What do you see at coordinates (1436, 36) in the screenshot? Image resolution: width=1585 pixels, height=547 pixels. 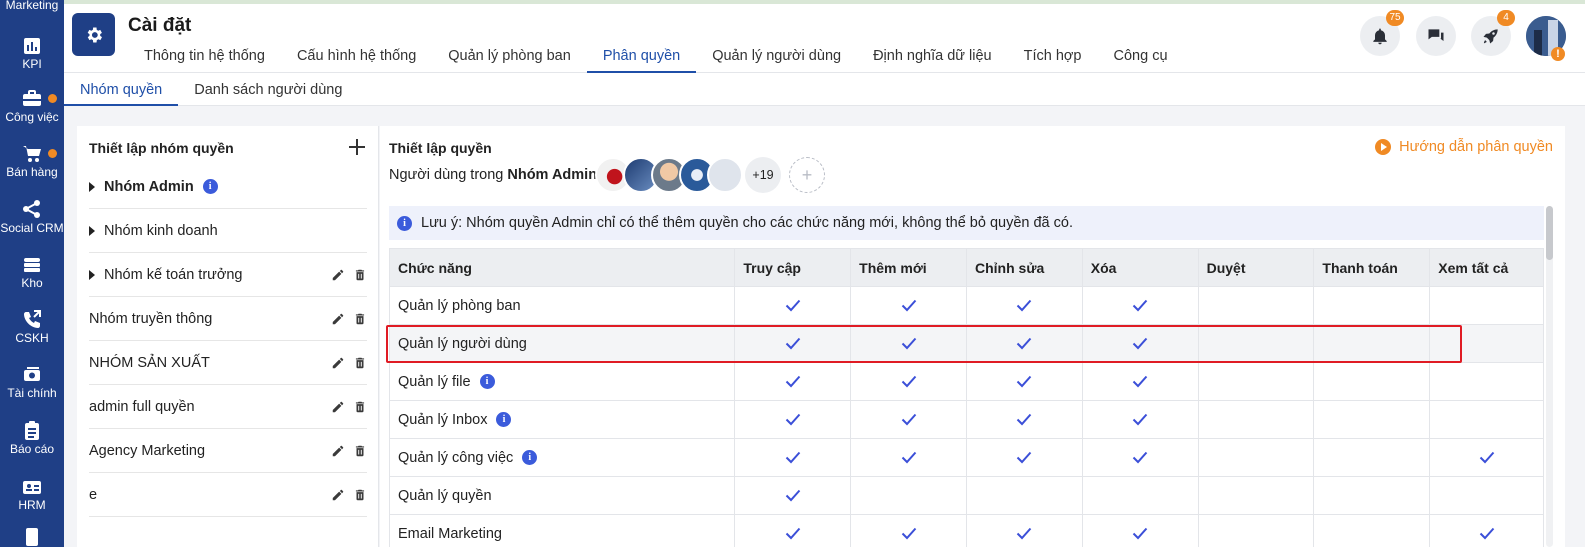 I see `chat-button` at bounding box center [1436, 36].